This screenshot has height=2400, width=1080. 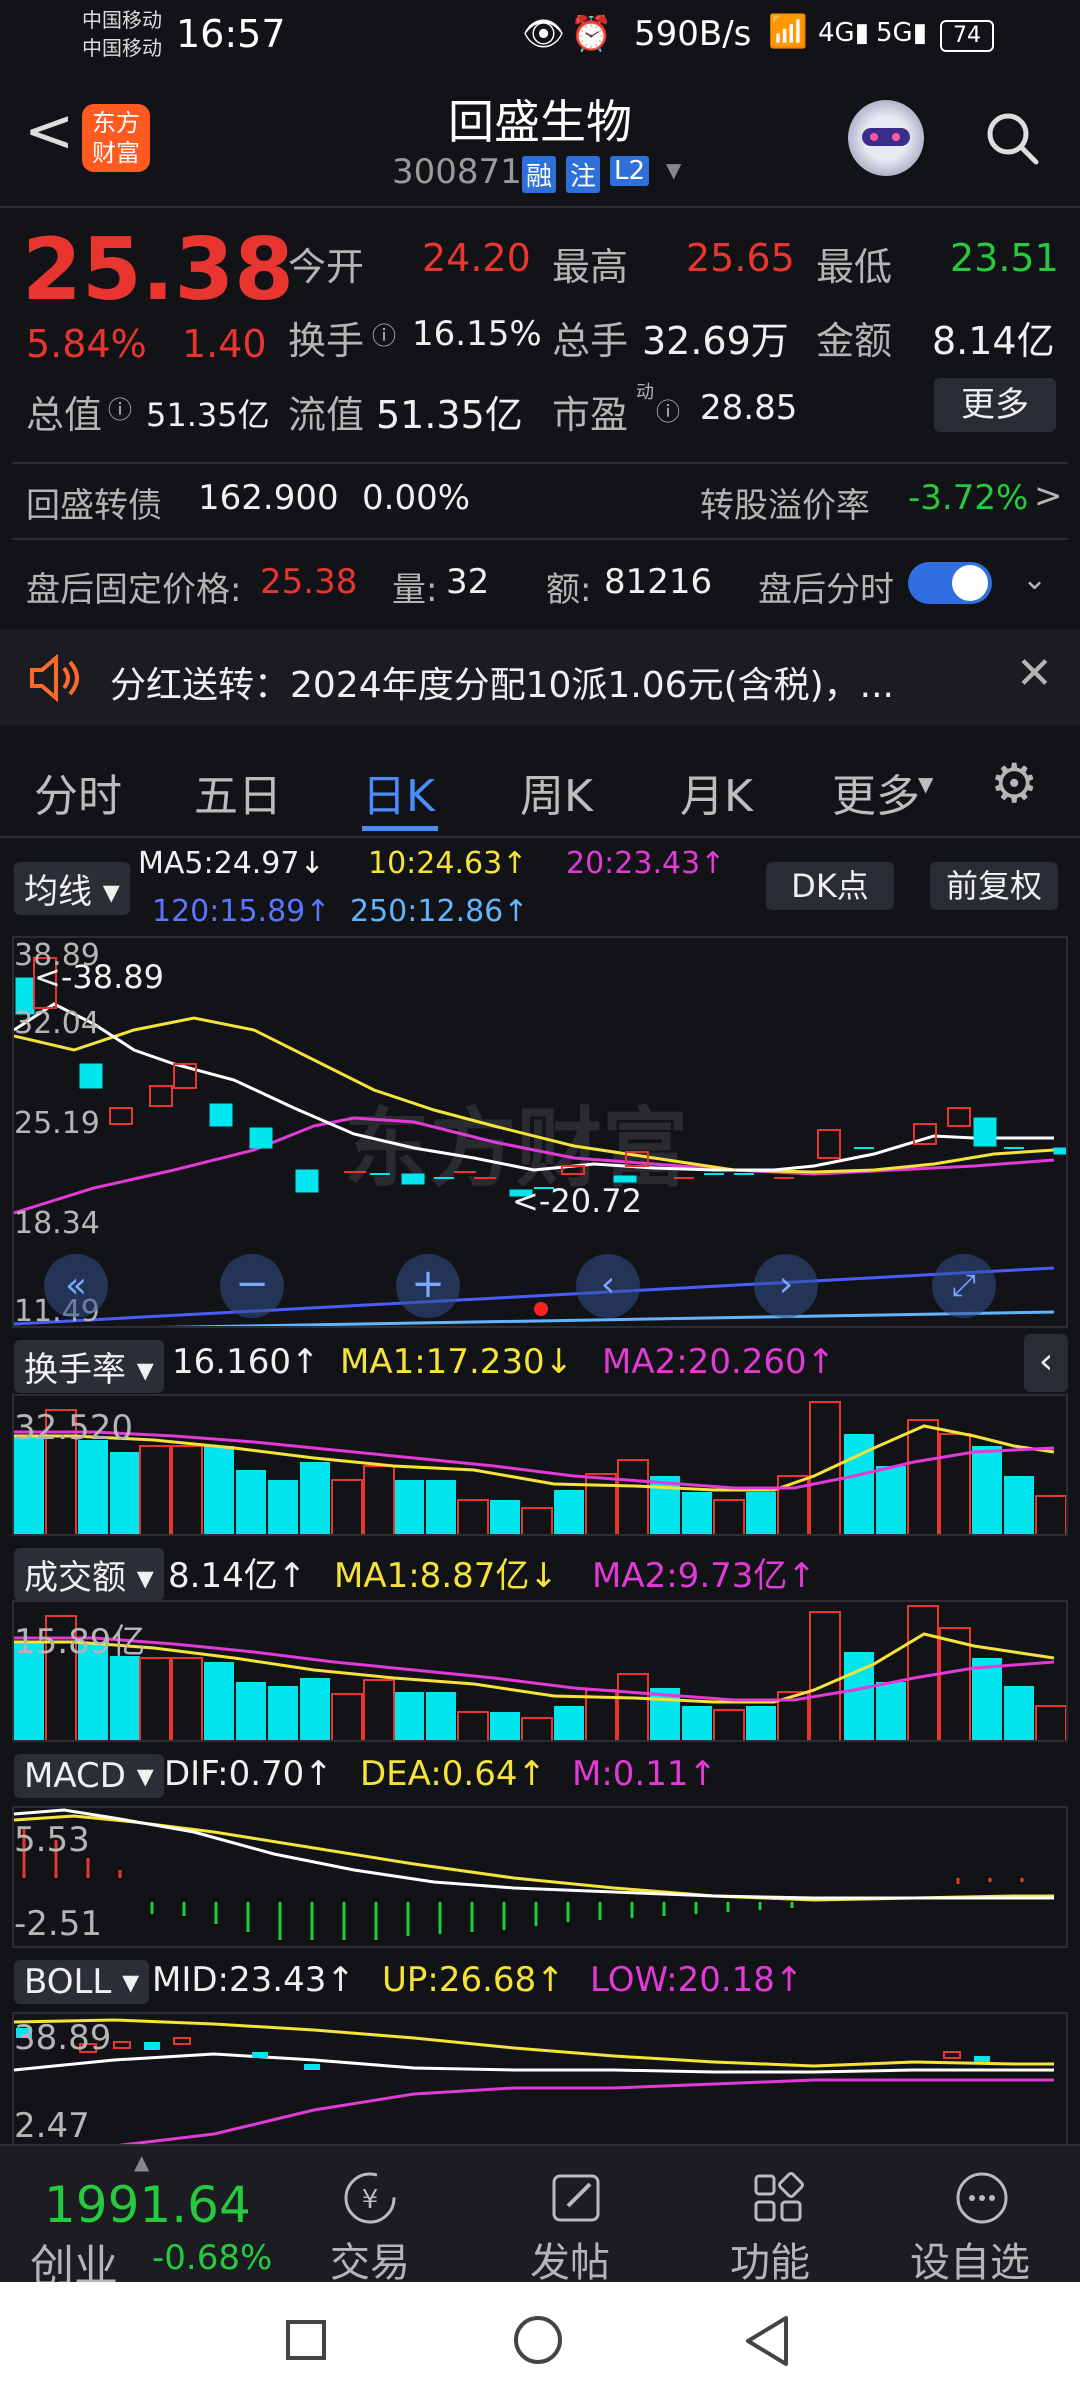 I want to click on boll-selector: BOLL ▾, so click(x=82, y=1982).